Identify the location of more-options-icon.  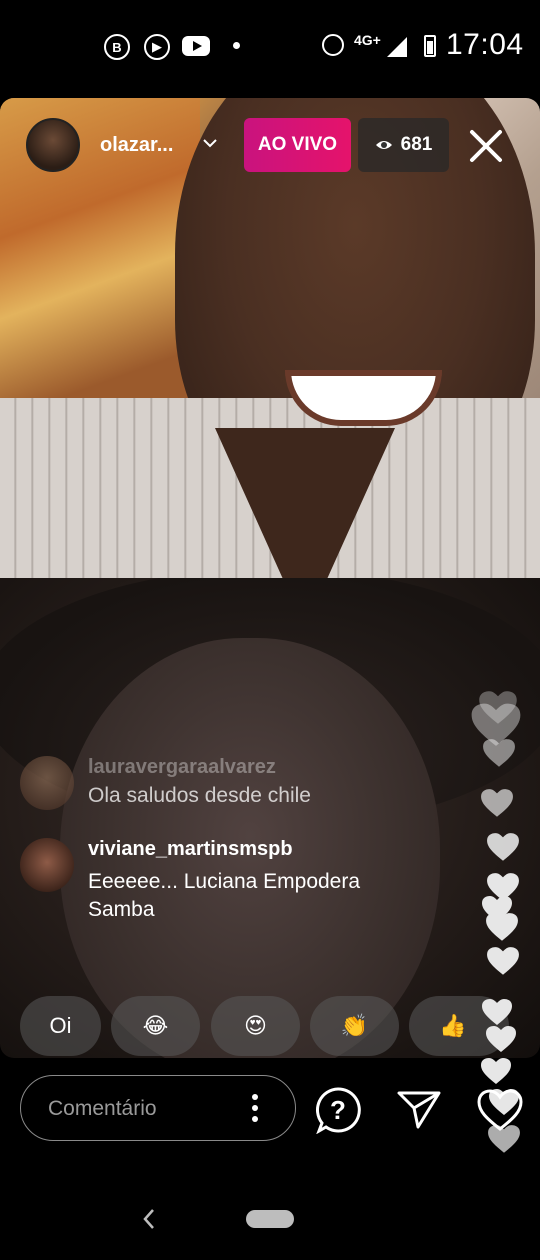
(255, 1108).